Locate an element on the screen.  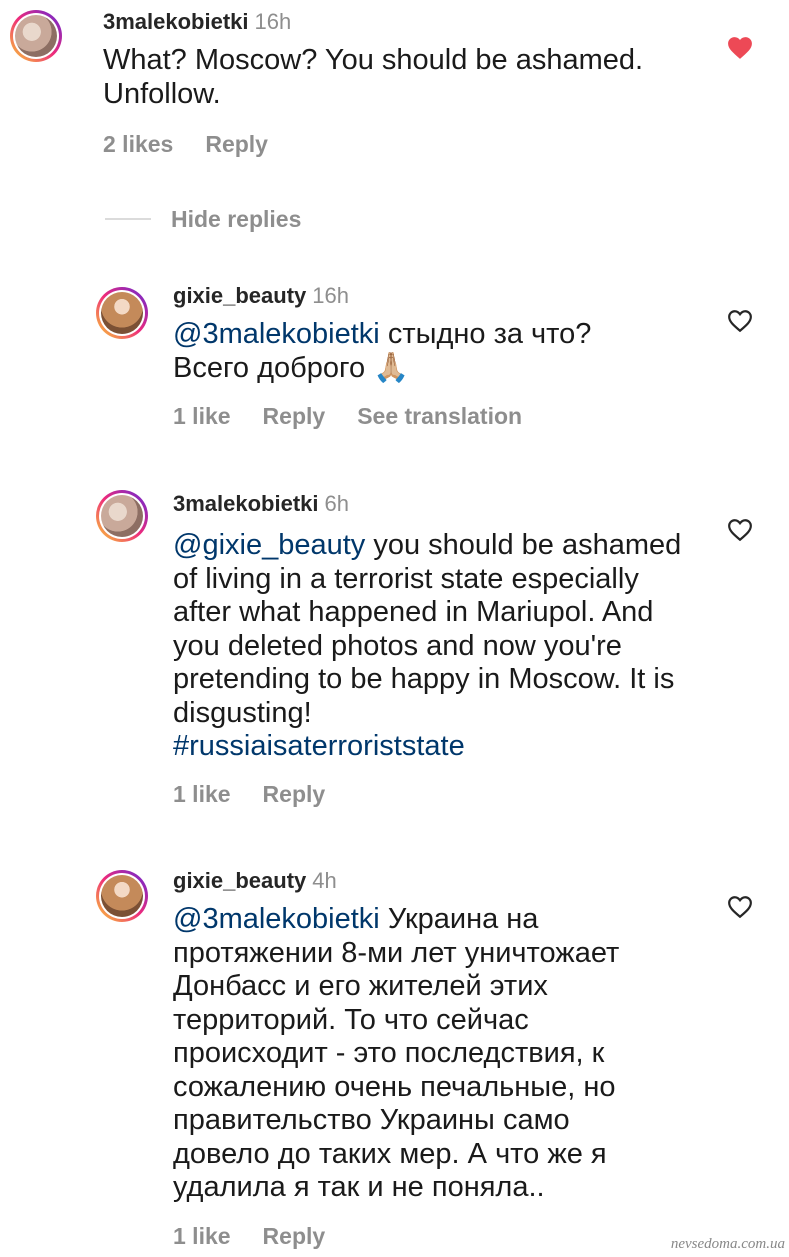
heart-filled-icon is located at coordinates (740, 48).